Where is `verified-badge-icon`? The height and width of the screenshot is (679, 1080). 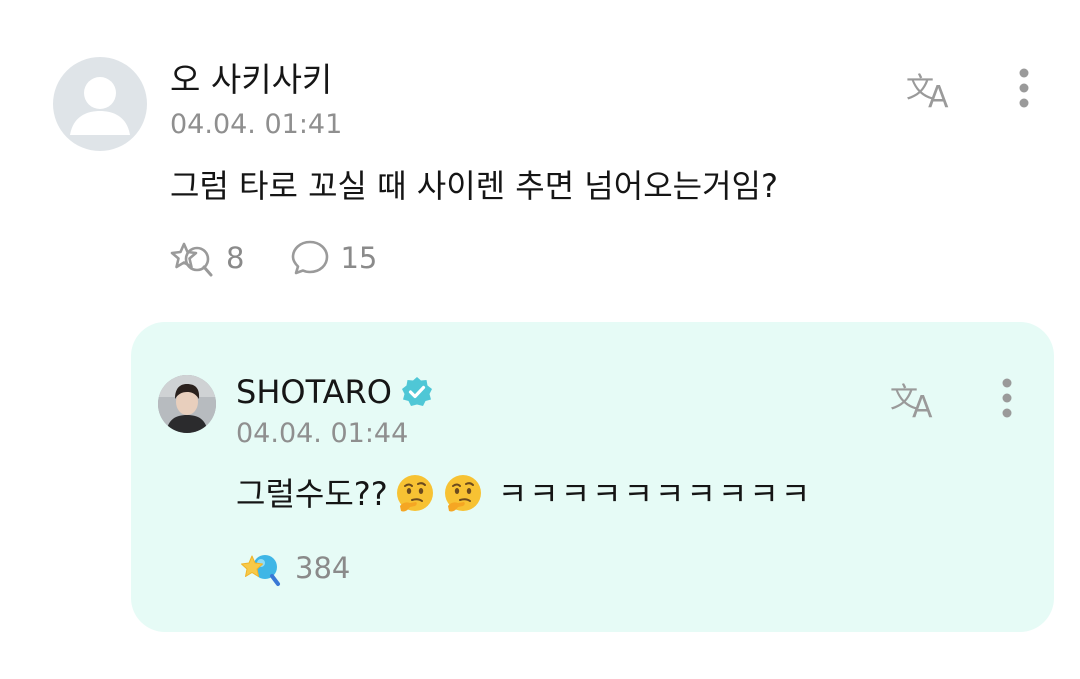
verified-badge-icon is located at coordinates (417, 392).